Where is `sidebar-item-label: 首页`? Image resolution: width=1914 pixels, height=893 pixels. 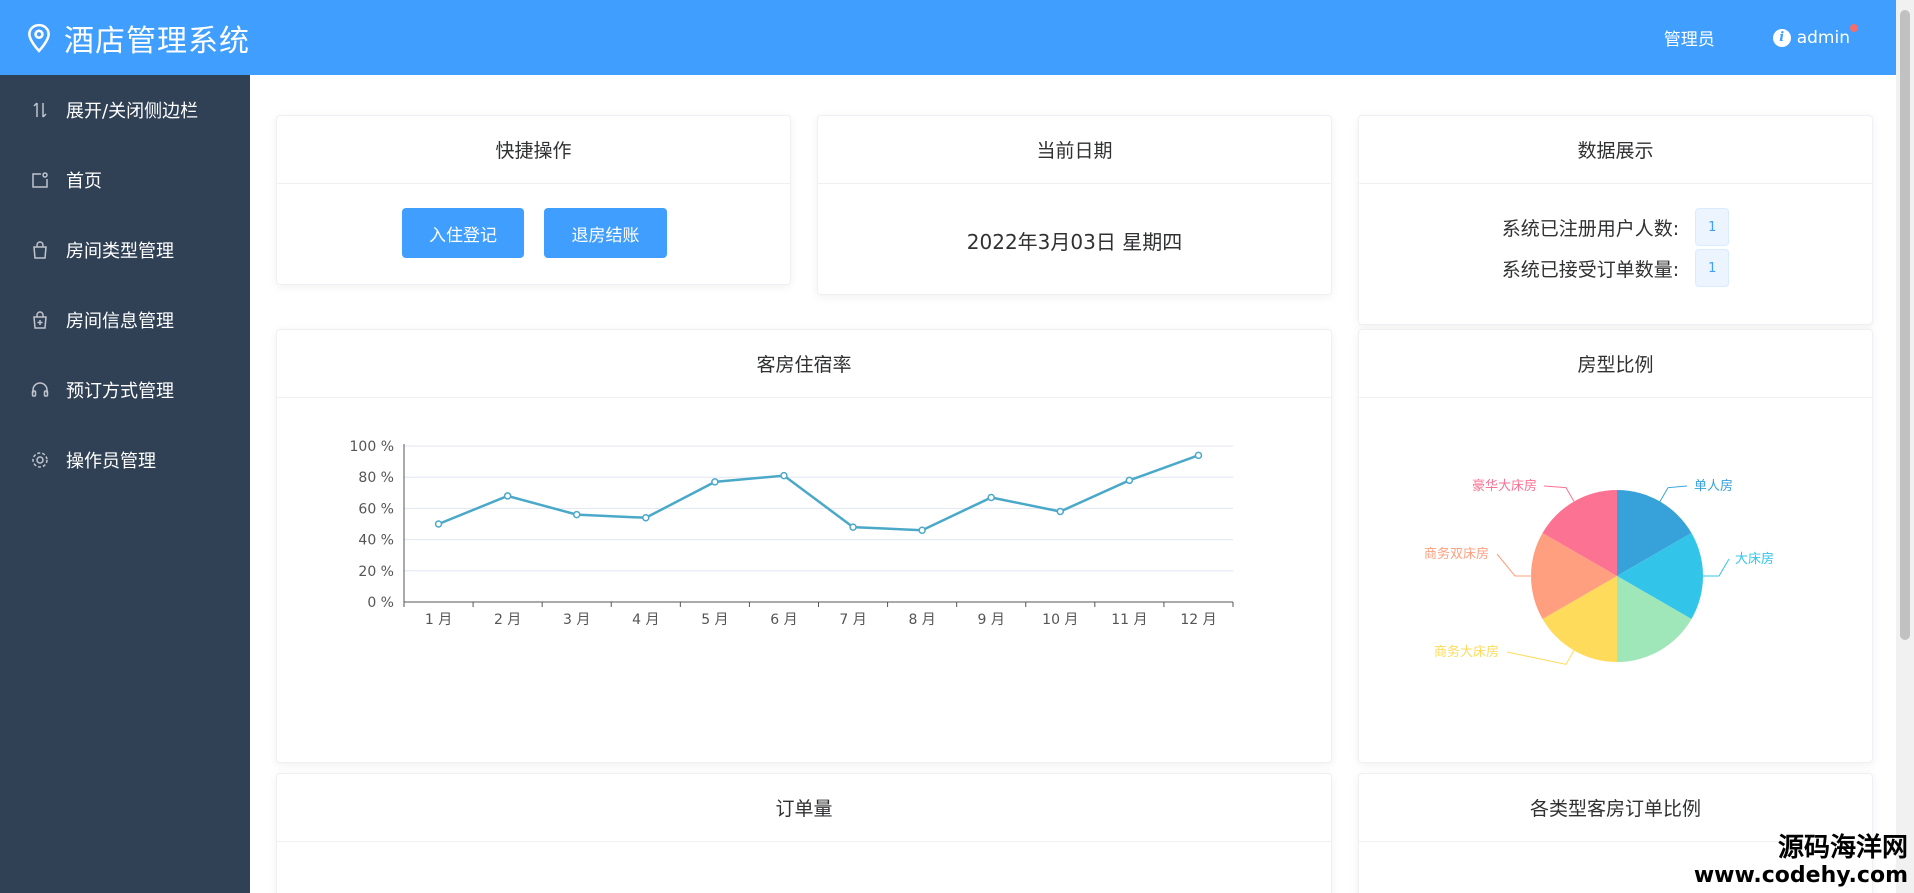 sidebar-item-label: 首页 is located at coordinates (84, 181).